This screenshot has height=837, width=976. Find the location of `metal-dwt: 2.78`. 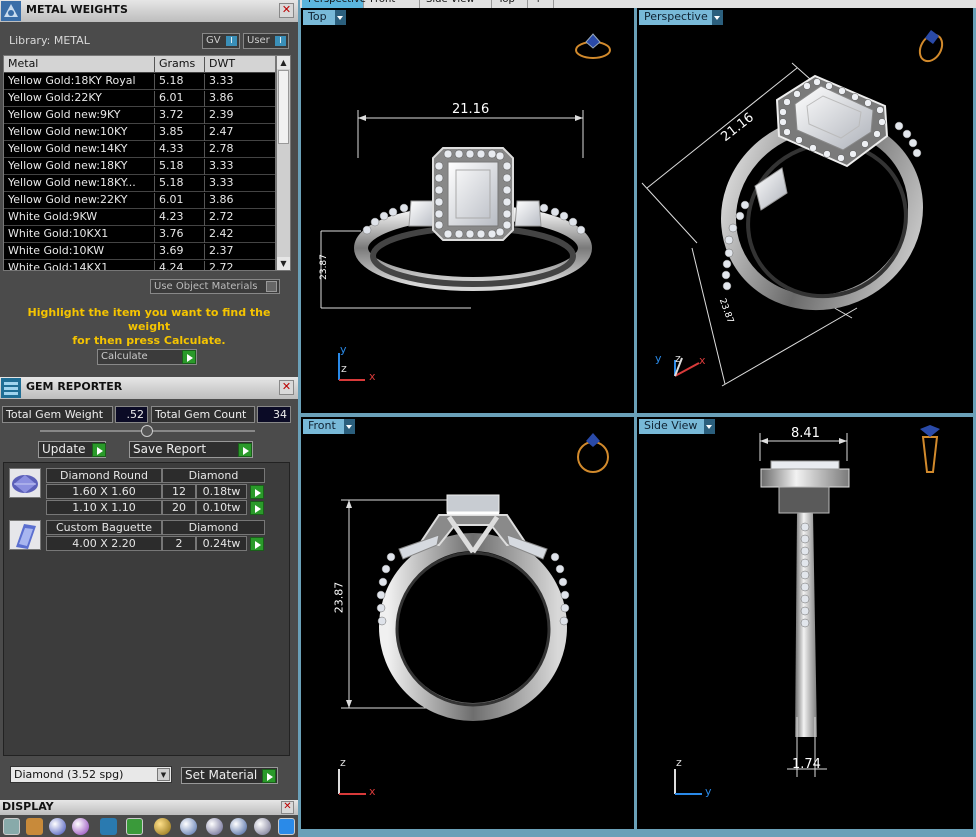

metal-dwt: 2.78 is located at coordinates (239, 150).